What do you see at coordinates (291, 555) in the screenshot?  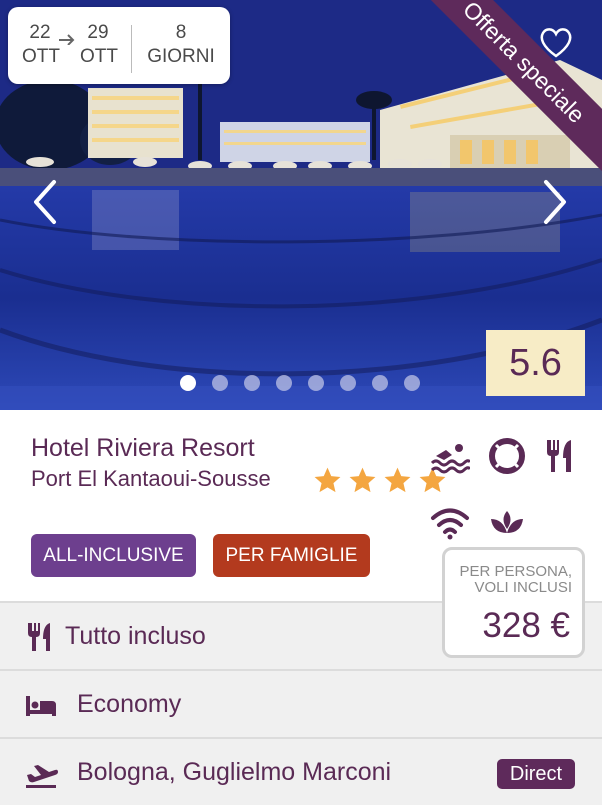 I see `families-tag: PER FAMIGLIE` at bounding box center [291, 555].